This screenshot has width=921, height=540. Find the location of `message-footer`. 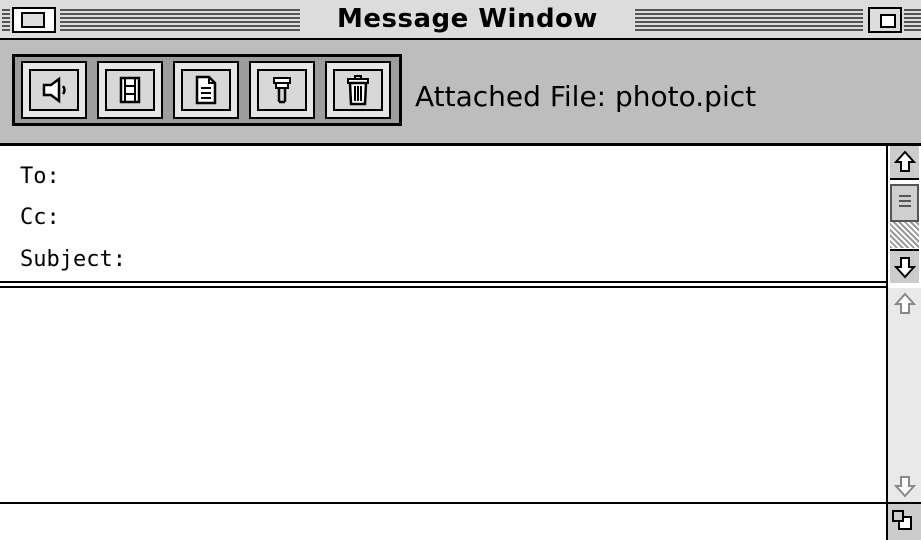

message-footer is located at coordinates (443, 522).